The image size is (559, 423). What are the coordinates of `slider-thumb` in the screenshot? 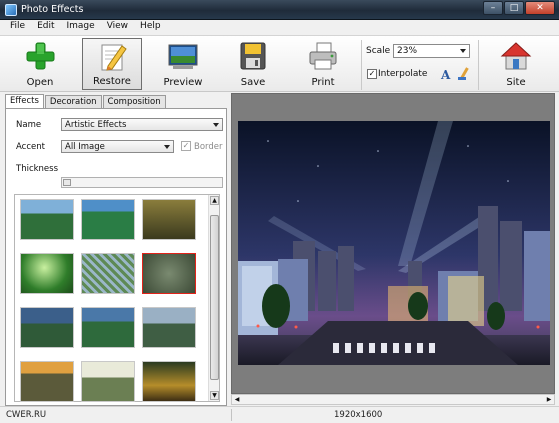 It's located at (67, 182).